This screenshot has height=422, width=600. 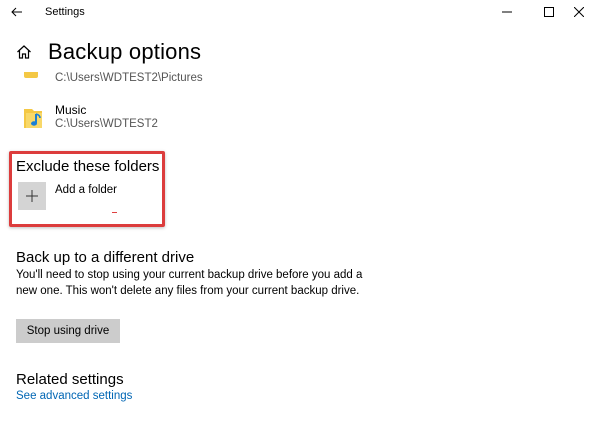 I want to click on arrow-left-icon, so click(x=16, y=12).